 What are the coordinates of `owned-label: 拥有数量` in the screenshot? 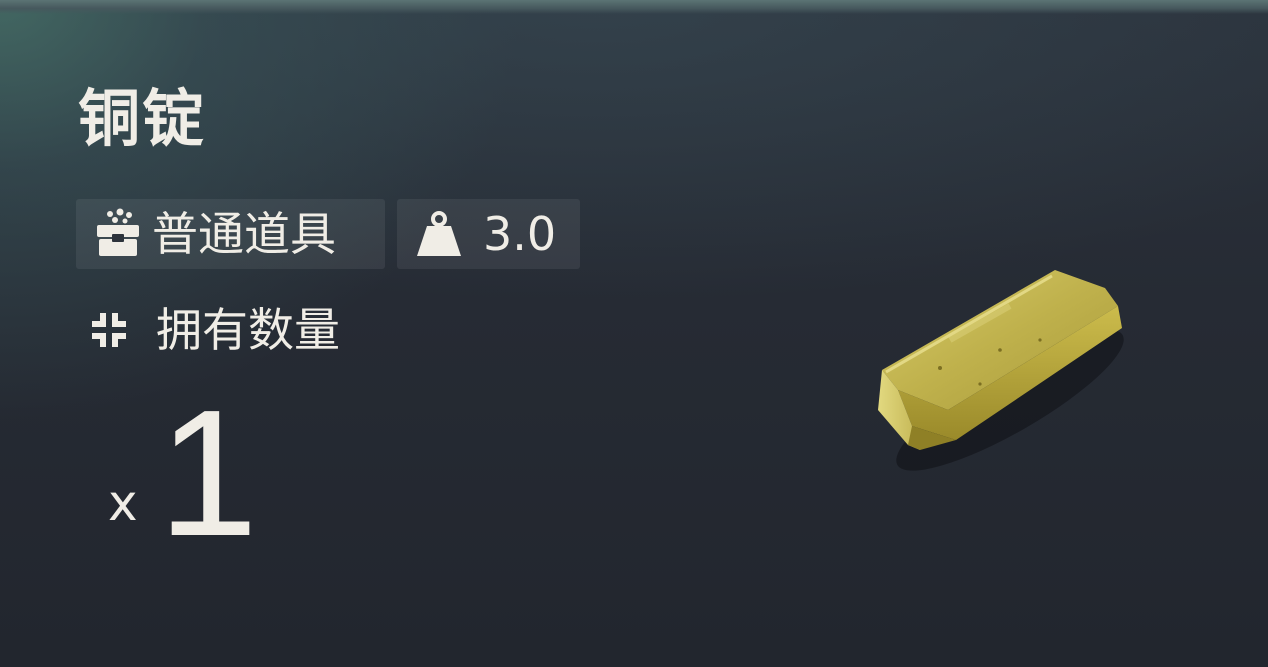 It's located at (248, 330).